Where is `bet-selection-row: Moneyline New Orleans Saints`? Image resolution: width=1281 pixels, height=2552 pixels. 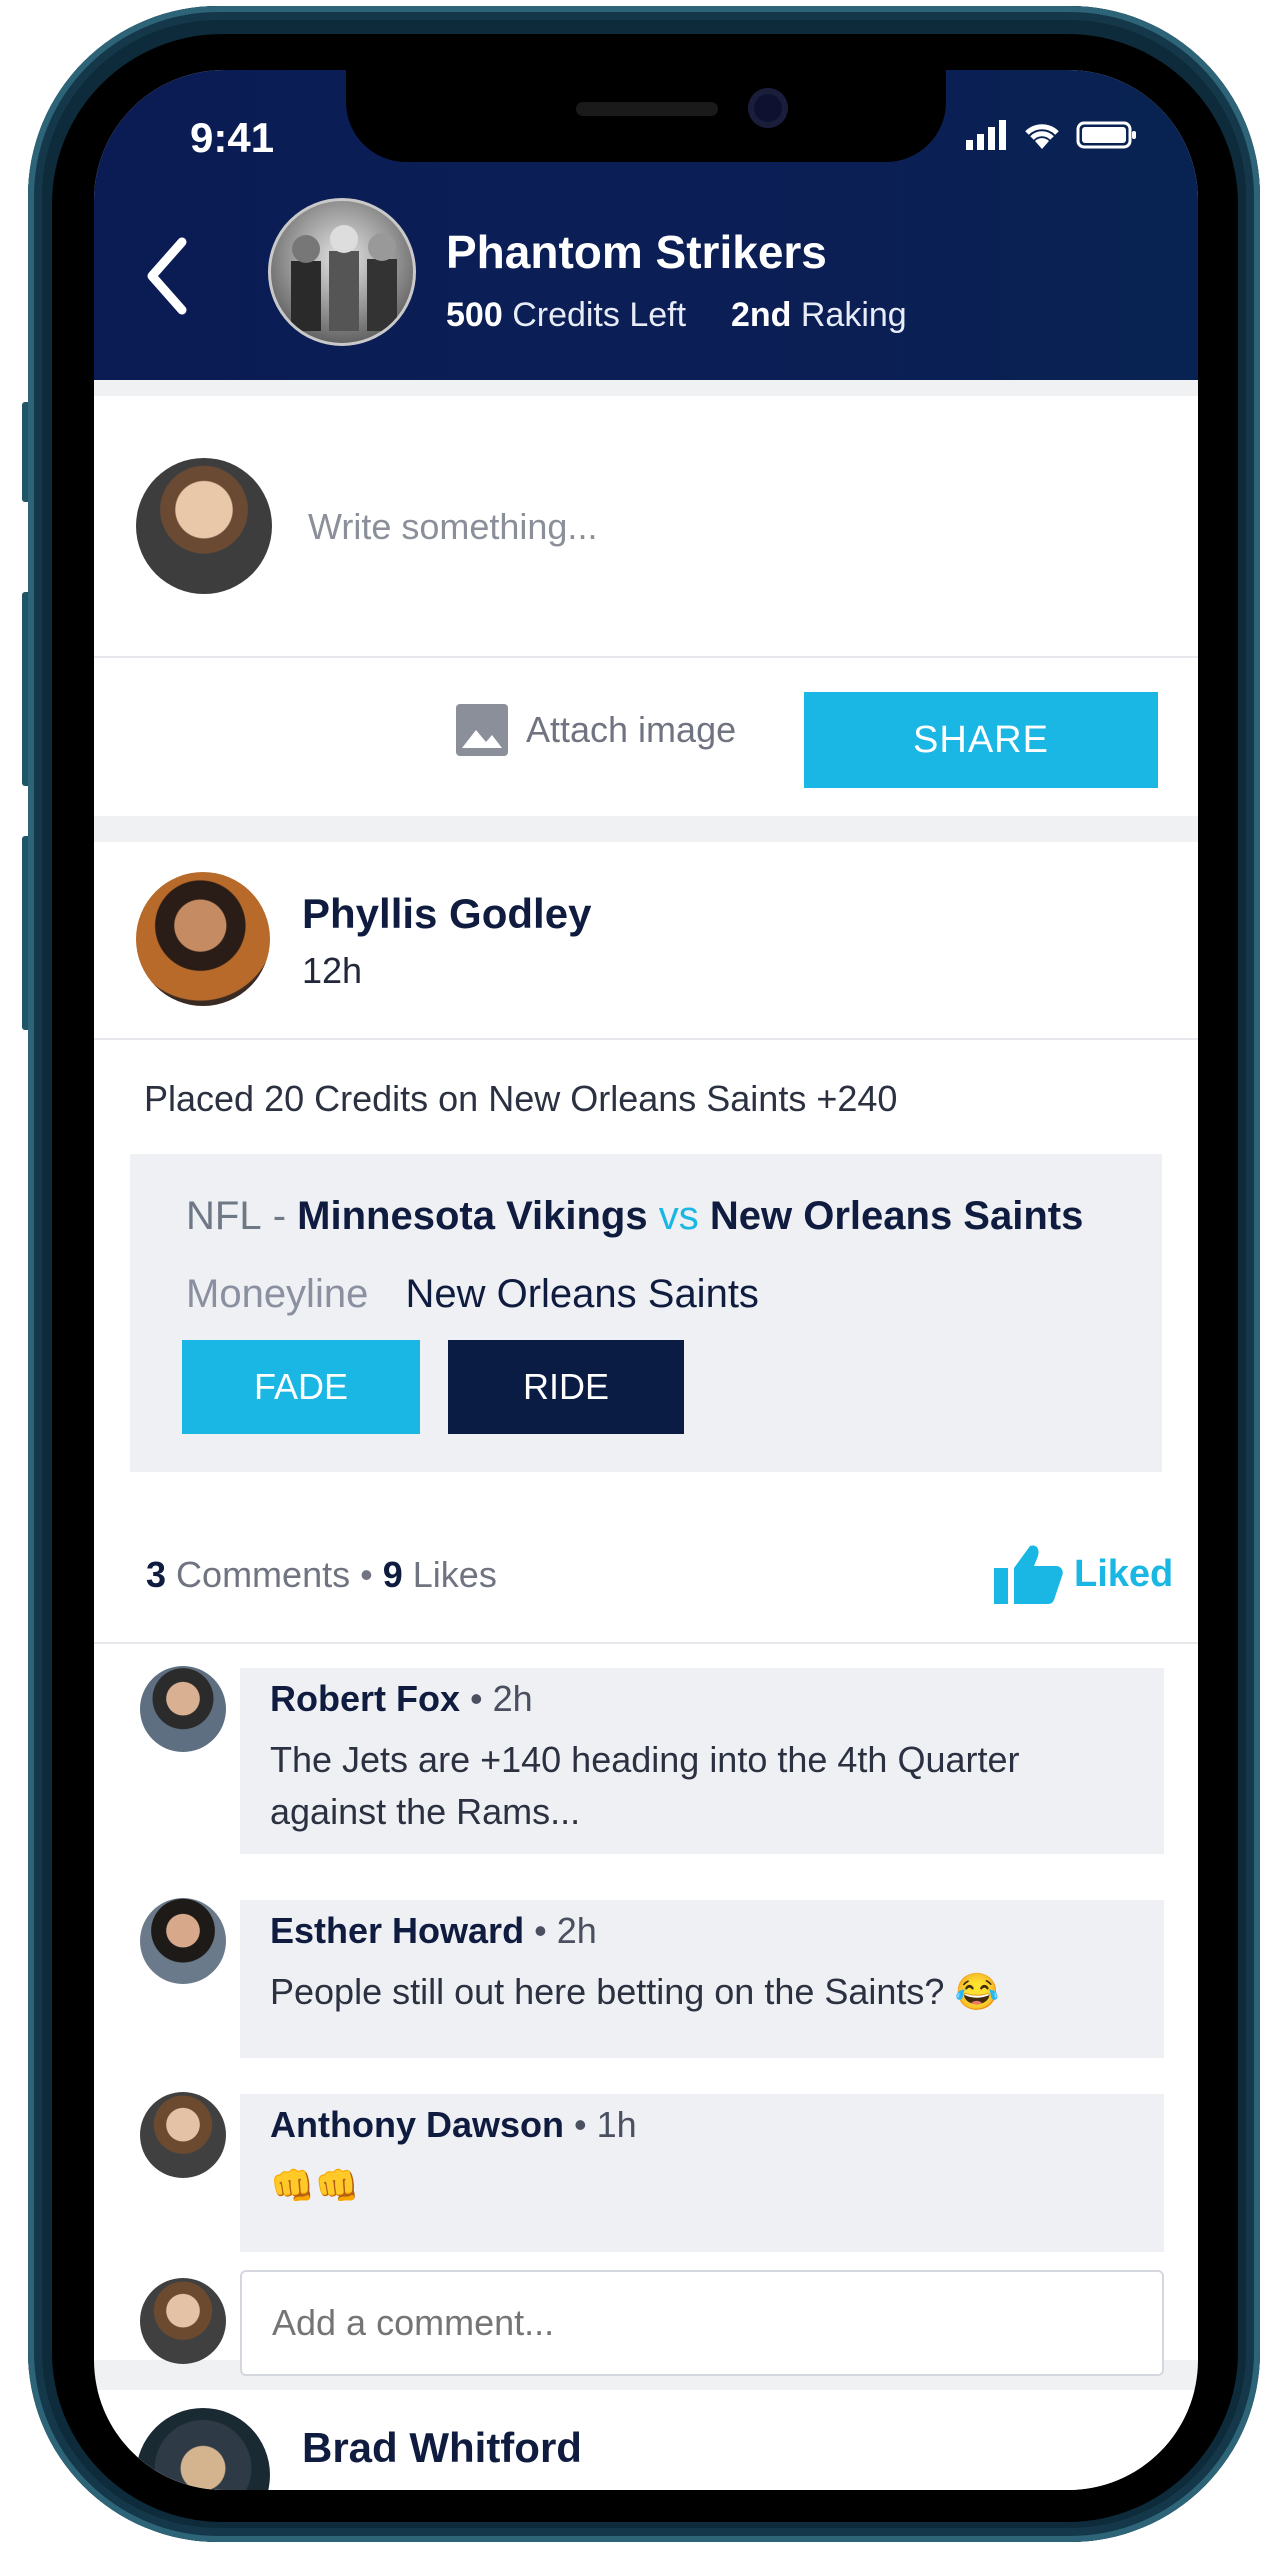
bet-selection-row: Moneyline New Orleans Saints is located at coordinates (472, 1294).